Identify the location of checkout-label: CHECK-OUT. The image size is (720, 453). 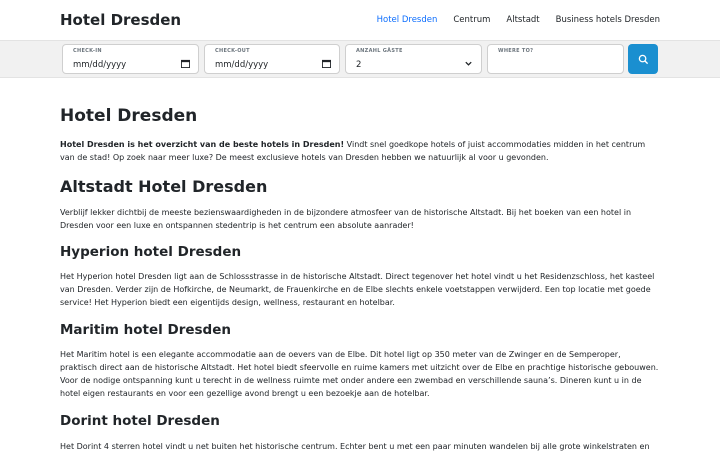
(232, 51).